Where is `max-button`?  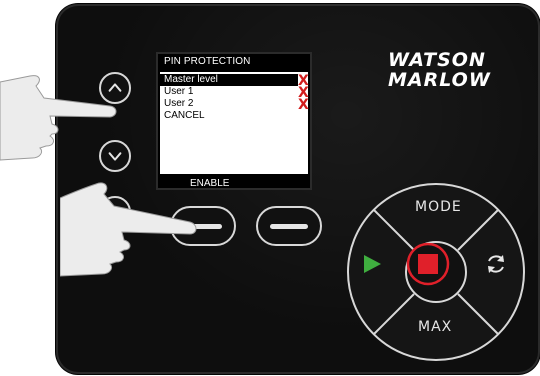
max-button is located at coordinates (436, 337).